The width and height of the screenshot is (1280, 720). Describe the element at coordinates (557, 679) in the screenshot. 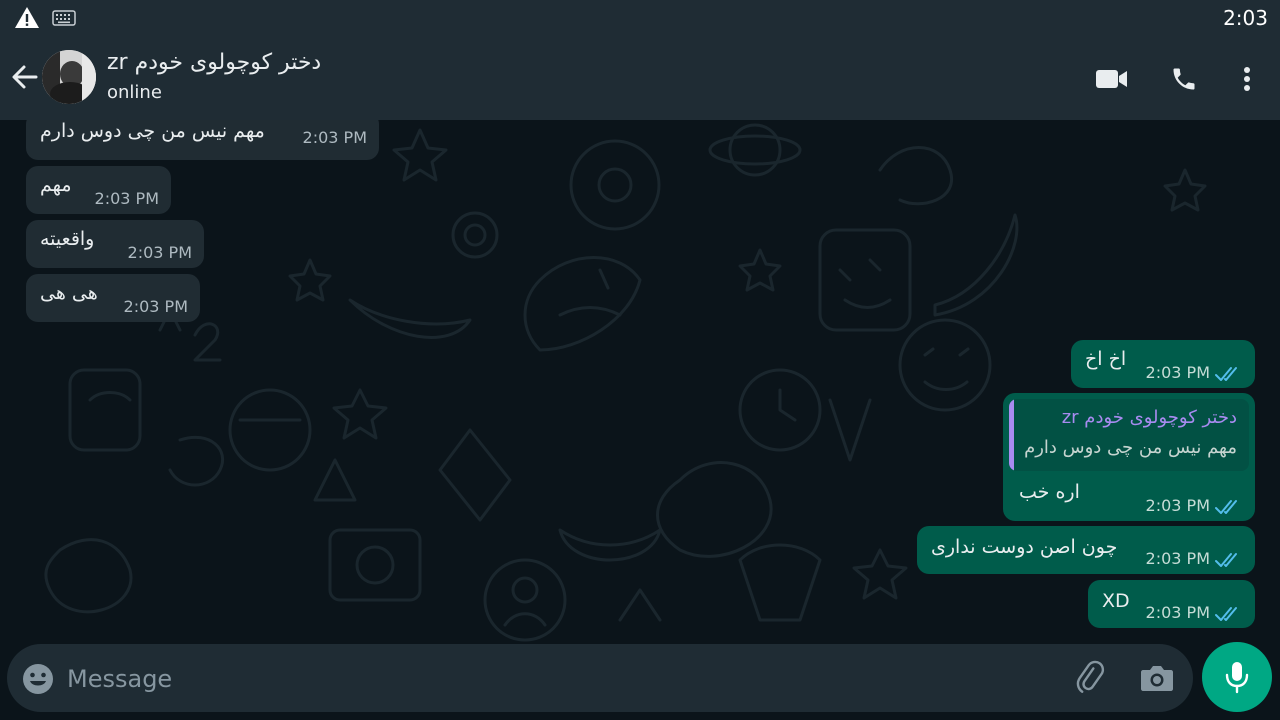

I see `message-input` at that location.